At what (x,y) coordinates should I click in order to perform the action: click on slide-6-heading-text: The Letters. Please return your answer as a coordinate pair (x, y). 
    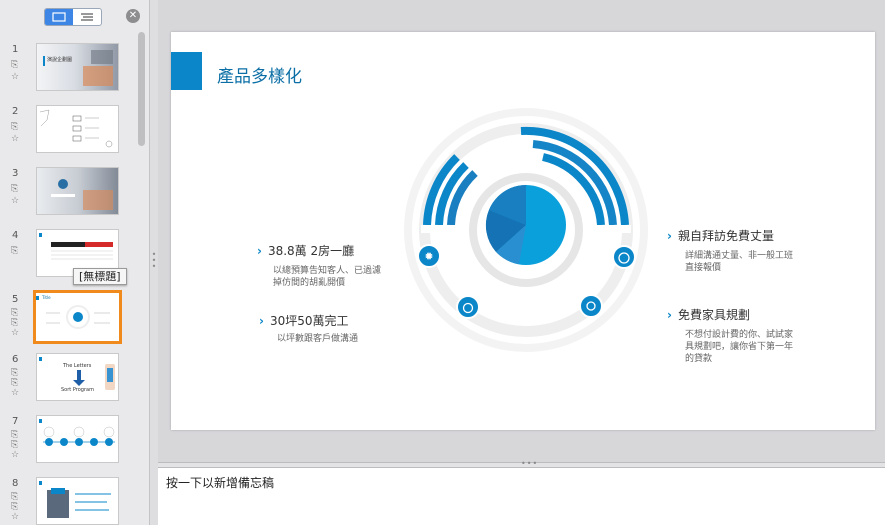
    Looking at the image, I should click on (77, 366).